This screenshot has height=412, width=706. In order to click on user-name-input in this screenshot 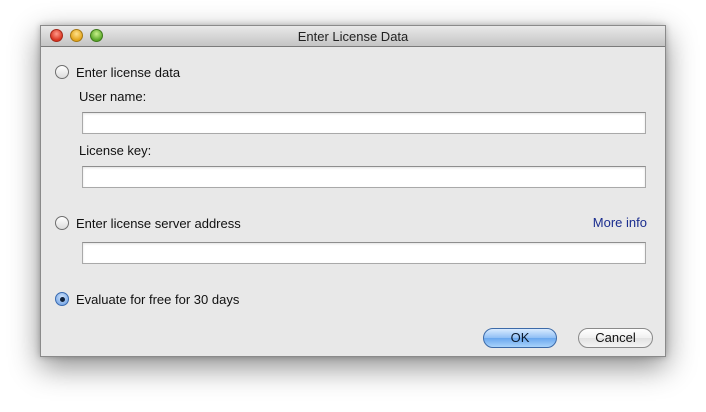, I will do `click(364, 123)`.